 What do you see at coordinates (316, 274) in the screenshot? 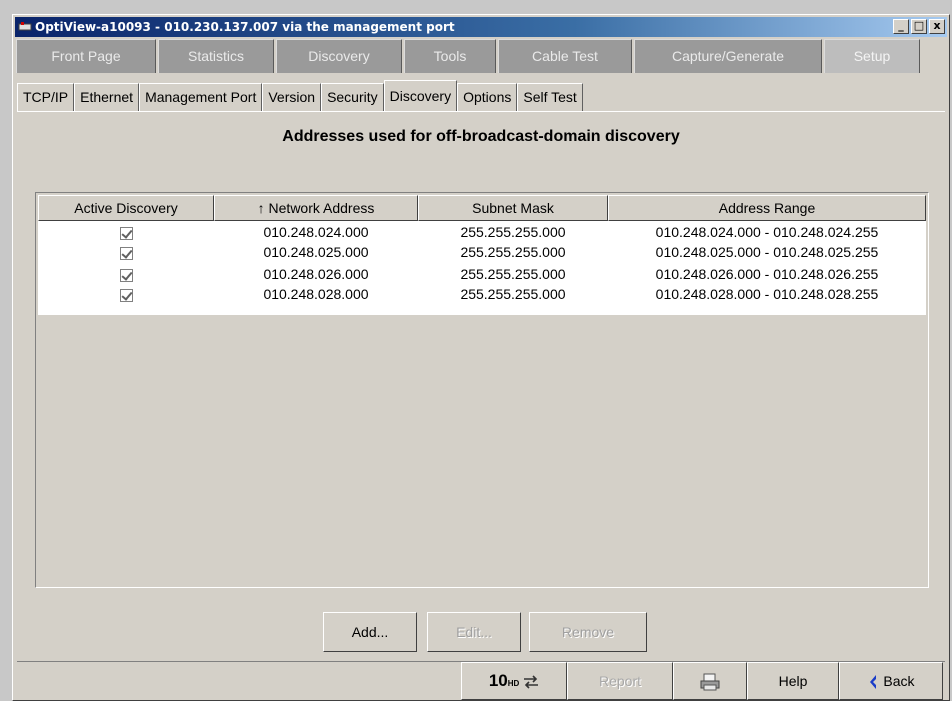
I see `network-address-cell: 010.248.026.000` at bounding box center [316, 274].